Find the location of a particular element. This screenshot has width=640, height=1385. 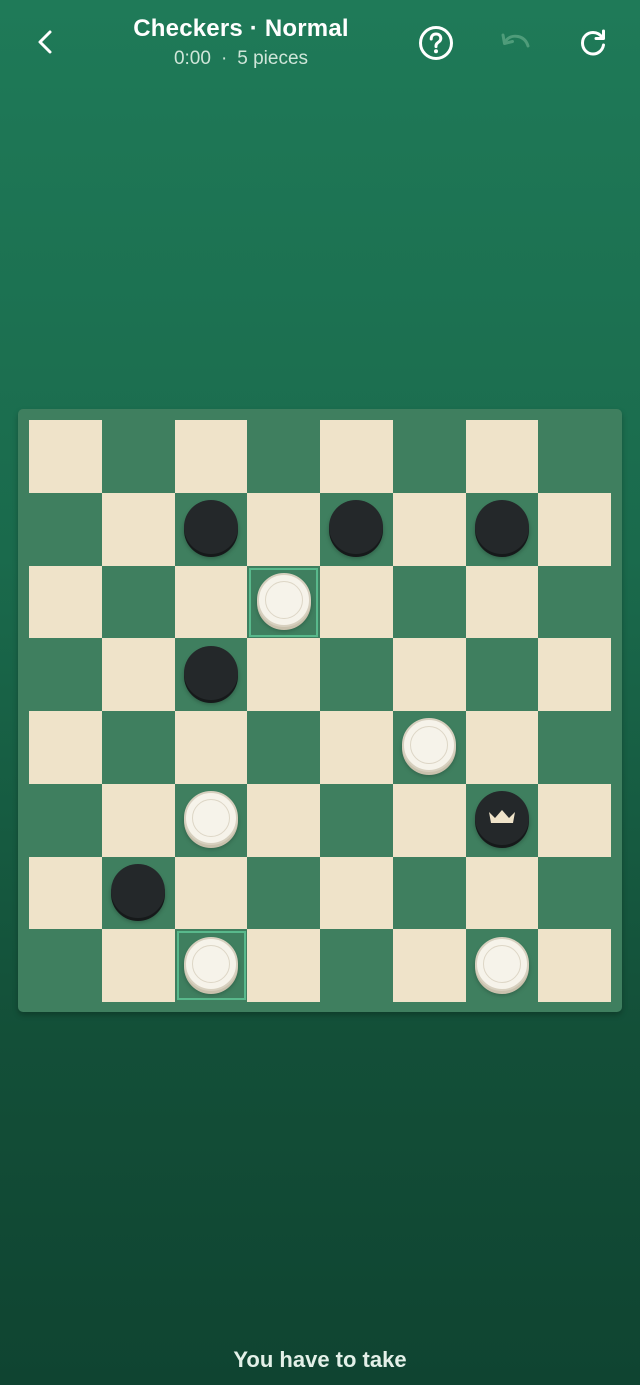

undo-button is located at coordinates (515, 43).